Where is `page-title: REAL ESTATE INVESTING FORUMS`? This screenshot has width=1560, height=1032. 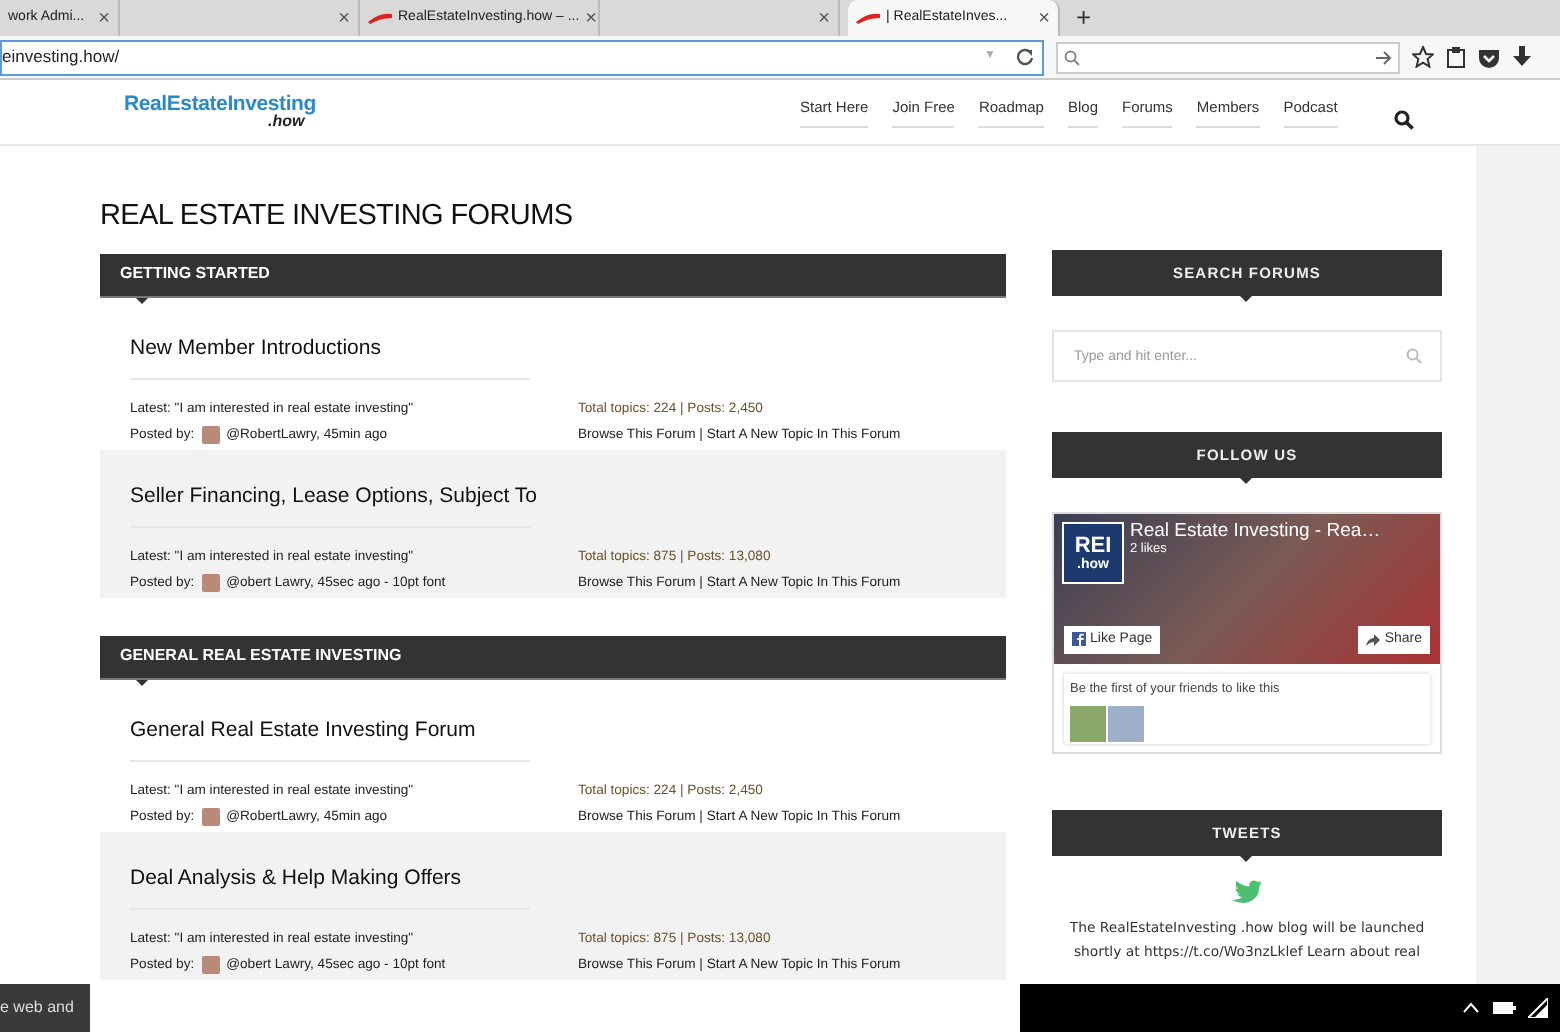 page-title: REAL ESTATE INVESTING FORUMS is located at coordinates (337, 216).